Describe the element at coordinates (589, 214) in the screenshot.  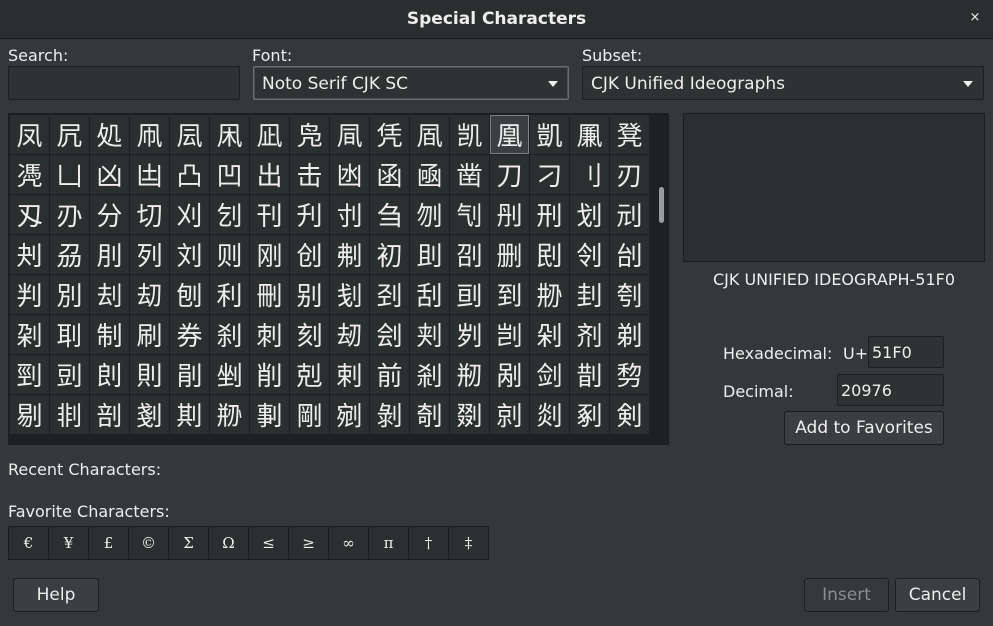
I see `grid-cell: 划` at that location.